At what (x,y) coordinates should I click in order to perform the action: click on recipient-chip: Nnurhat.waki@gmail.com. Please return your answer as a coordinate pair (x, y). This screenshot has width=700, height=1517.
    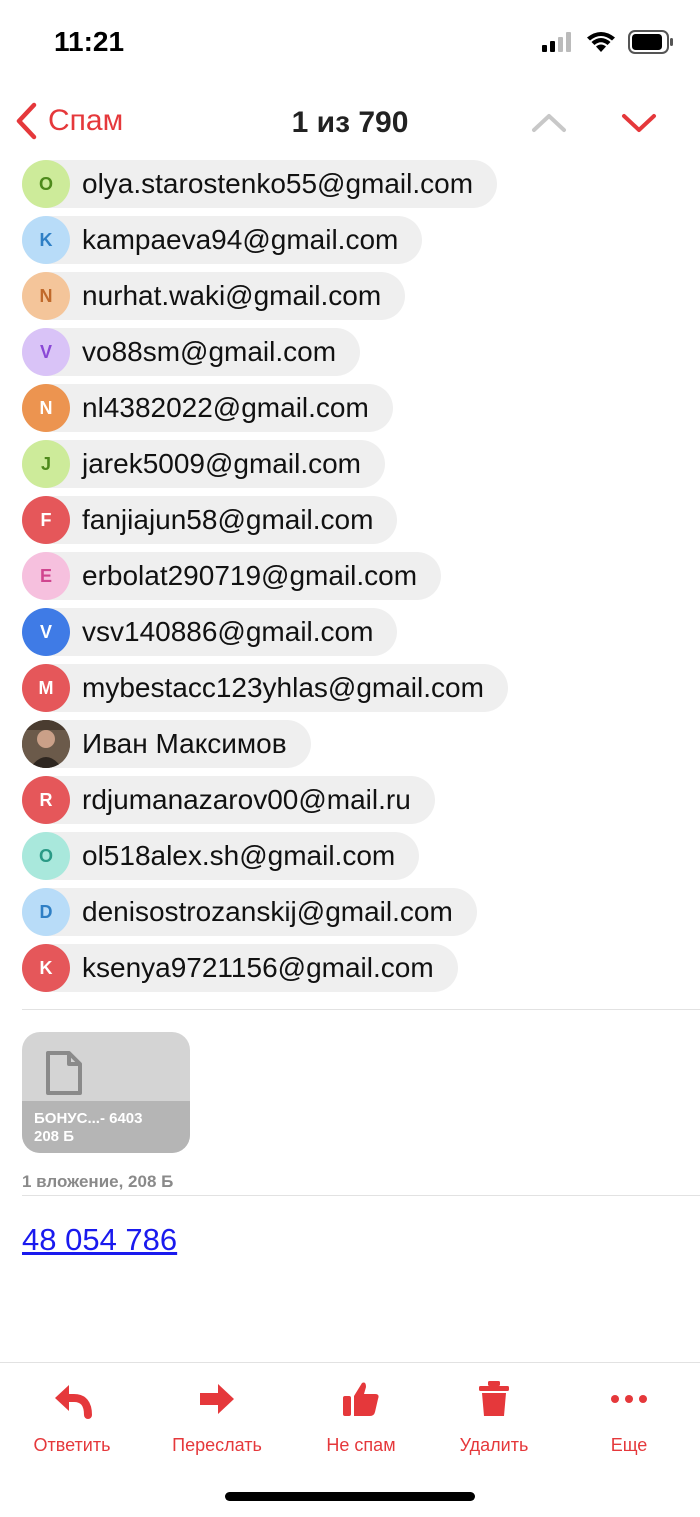
    Looking at the image, I should click on (214, 296).